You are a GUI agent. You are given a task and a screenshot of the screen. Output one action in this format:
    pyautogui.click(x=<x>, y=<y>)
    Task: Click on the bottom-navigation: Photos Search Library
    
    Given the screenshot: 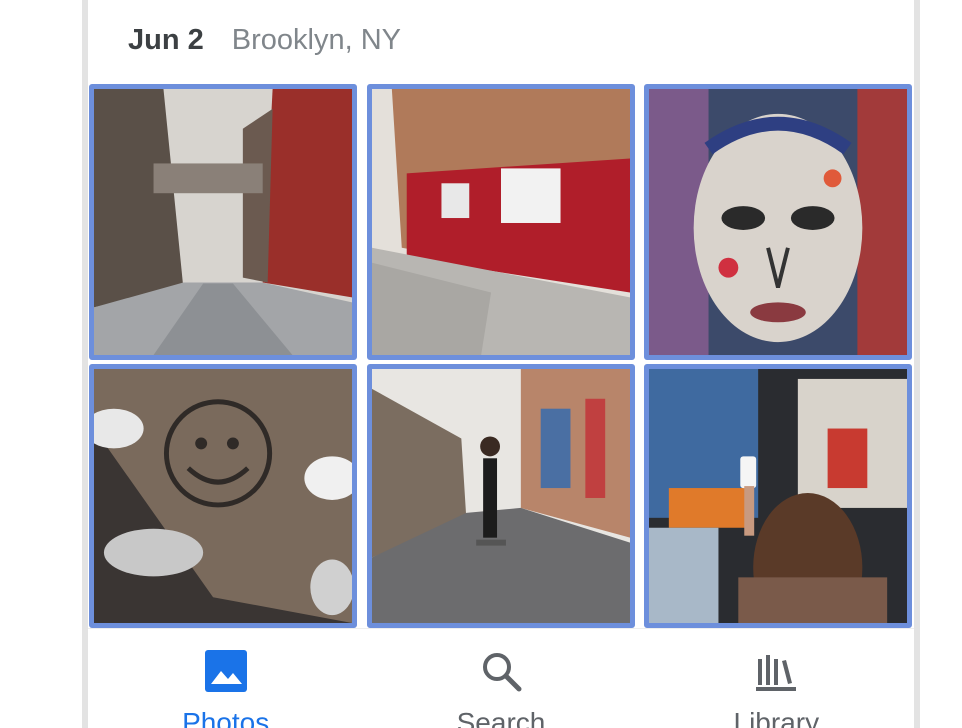 What is the action you would take?
    pyautogui.click(x=501, y=678)
    